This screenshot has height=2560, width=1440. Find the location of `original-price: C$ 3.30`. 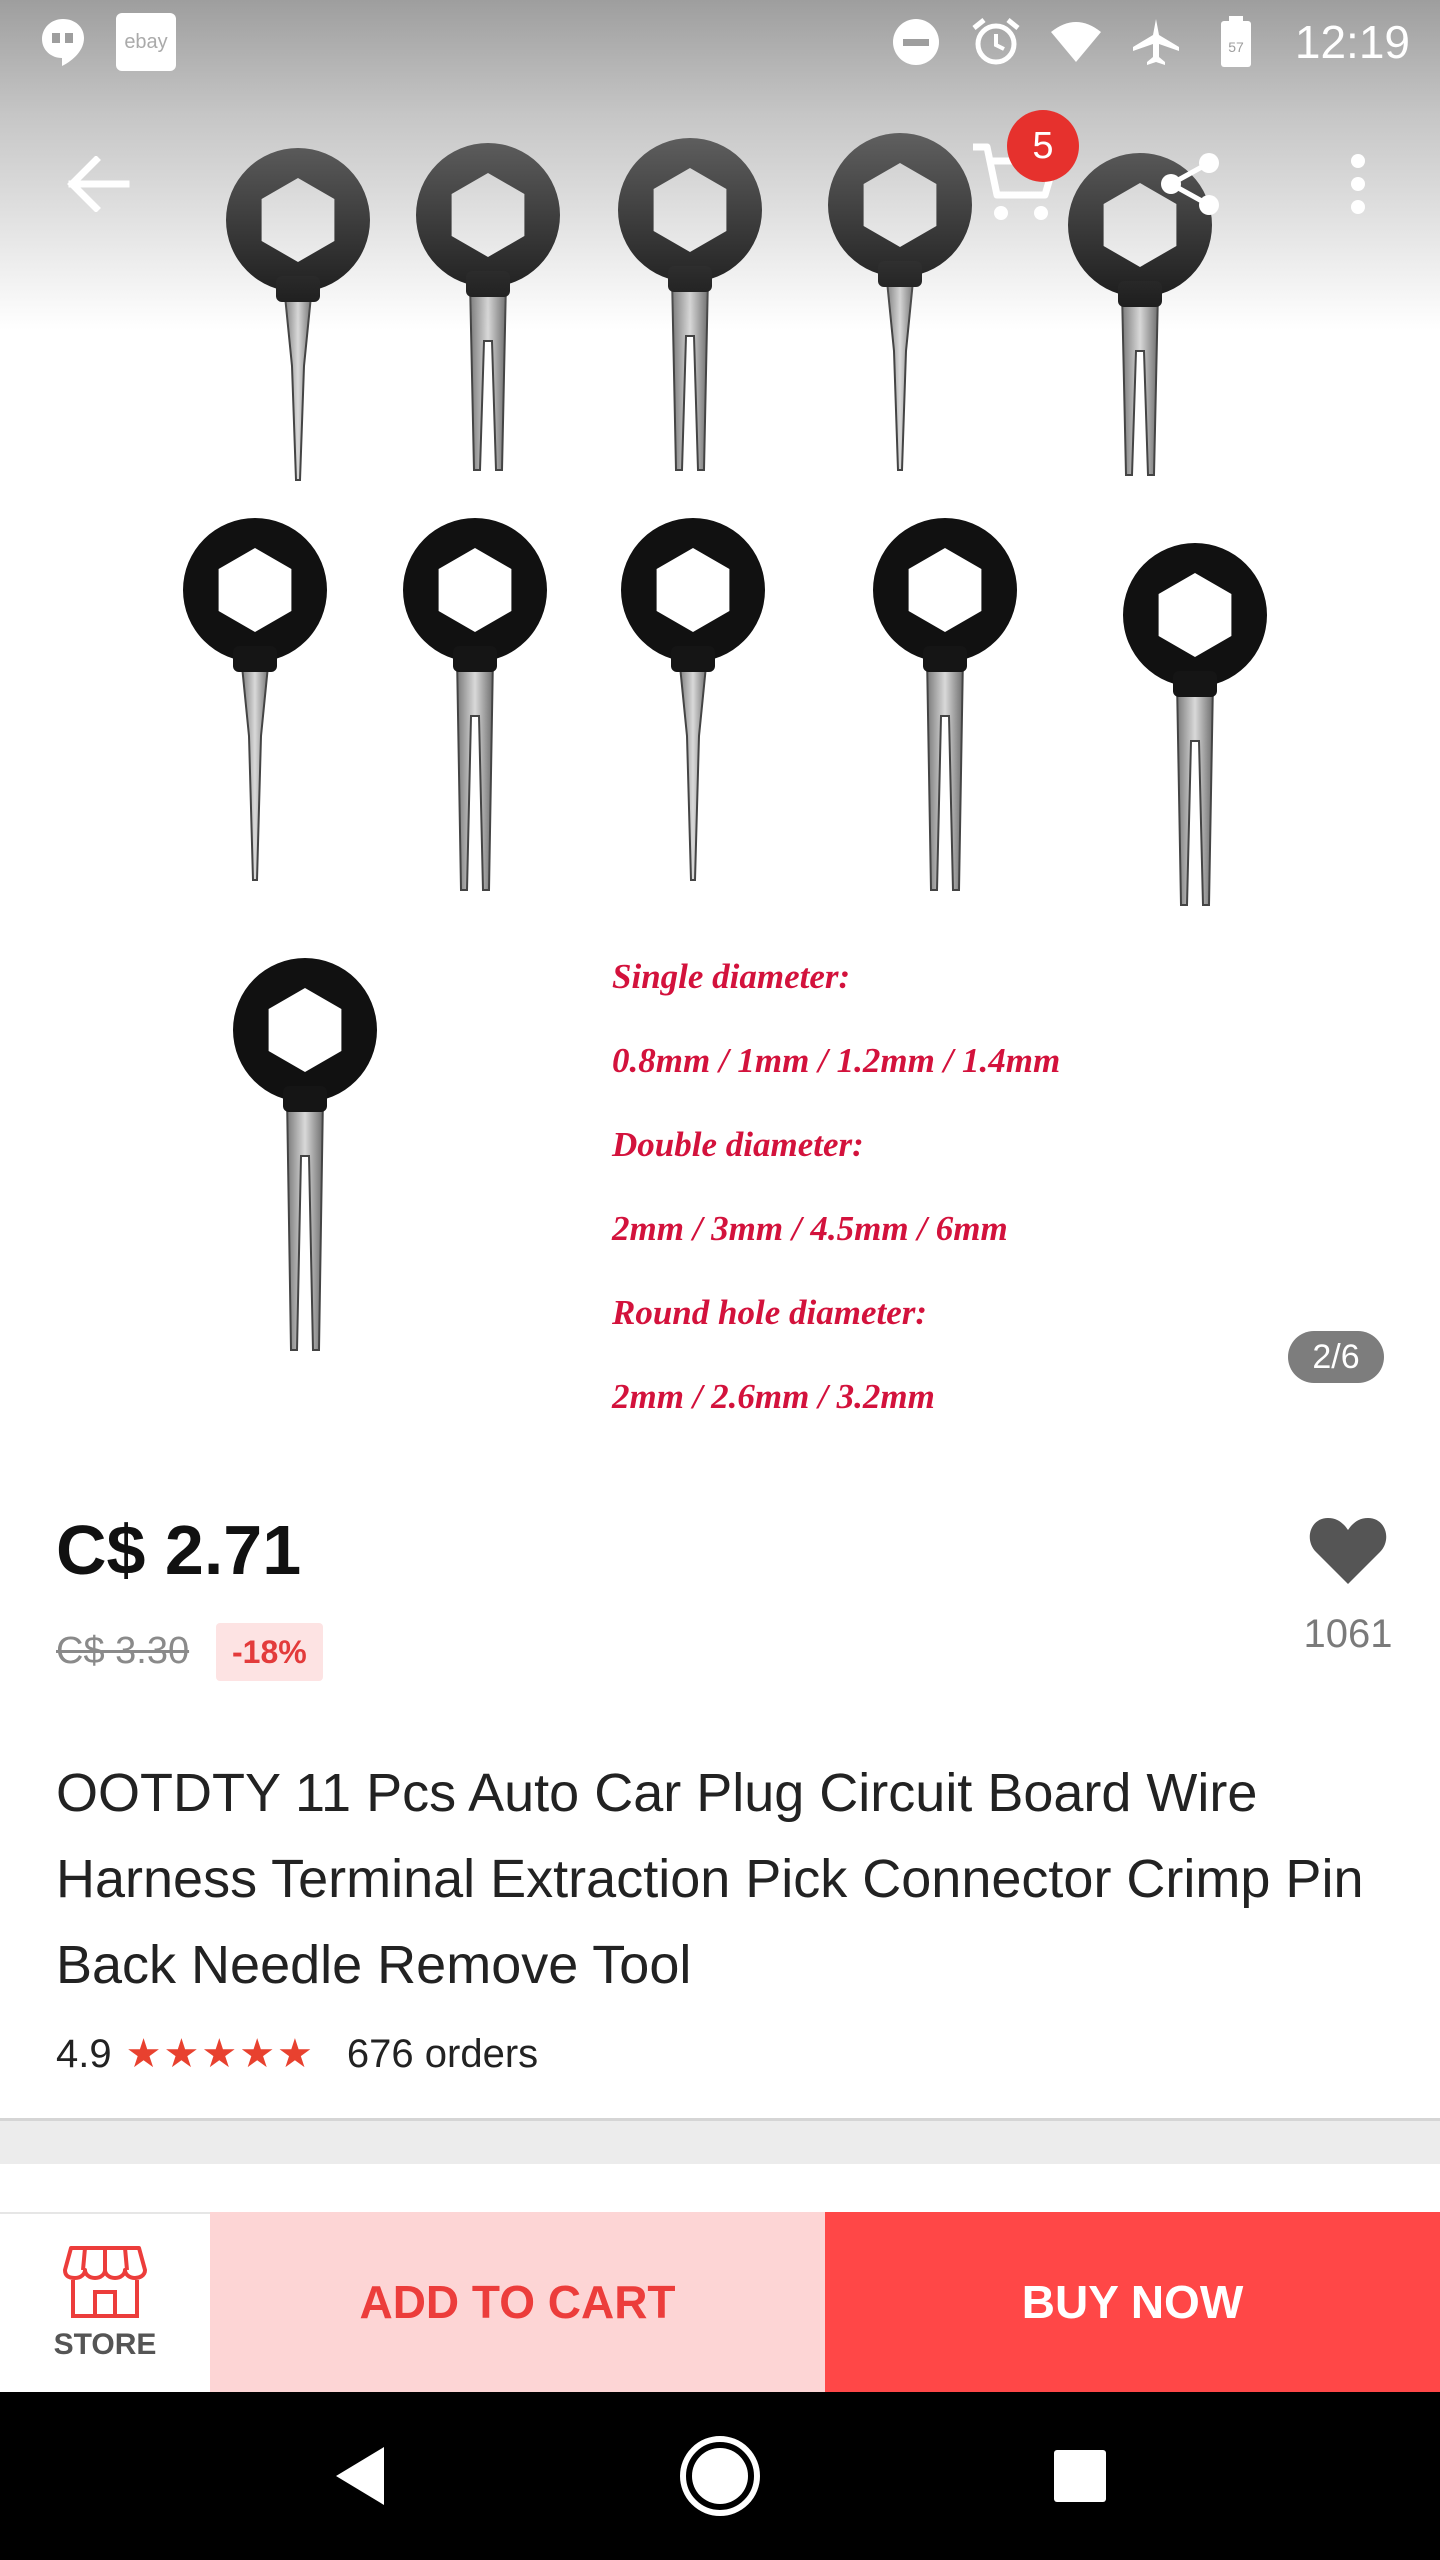

original-price: C$ 3.30 is located at coordinates (123, 1651).